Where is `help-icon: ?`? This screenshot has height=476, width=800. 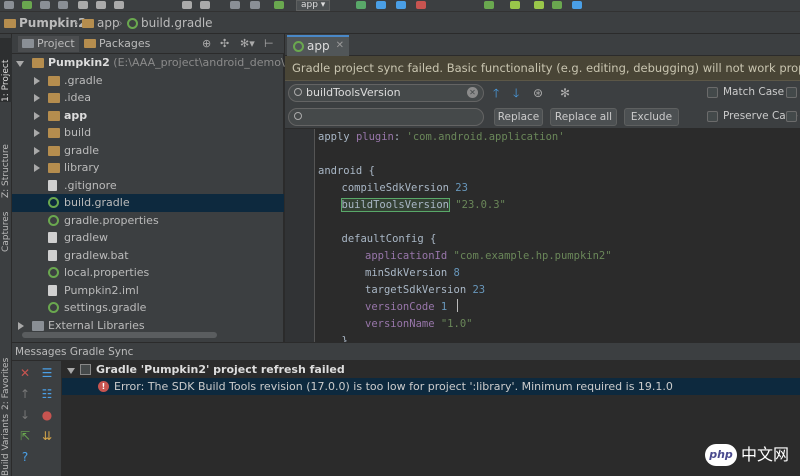 help-icon: ? is located at coordinates (25, 457).